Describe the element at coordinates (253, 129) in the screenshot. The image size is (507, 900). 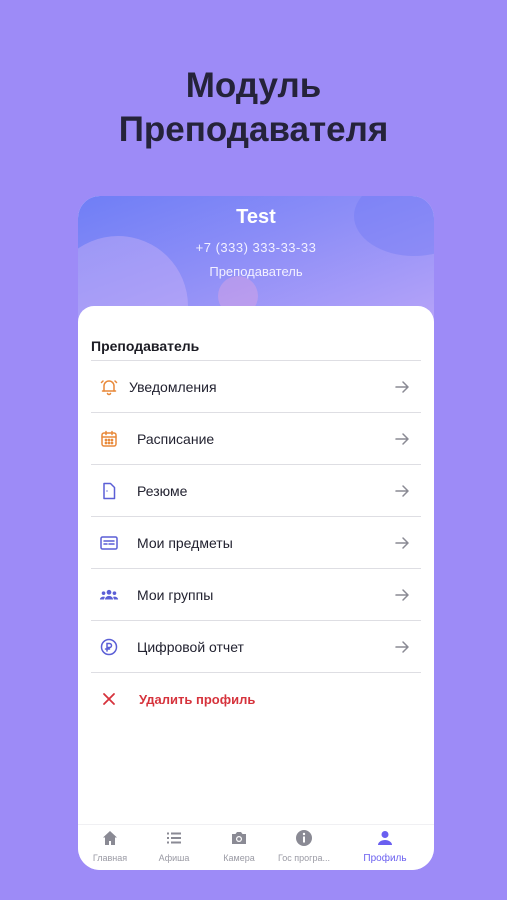
I see `promo-title-line2: Преподавателя` at that location.